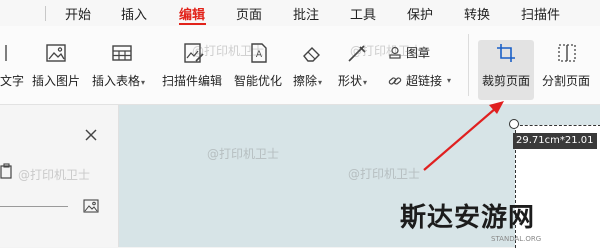 This screenshot has width=600, height=248. I want to click on tool-insert-image-label: 插入图片, so click(56, 81).